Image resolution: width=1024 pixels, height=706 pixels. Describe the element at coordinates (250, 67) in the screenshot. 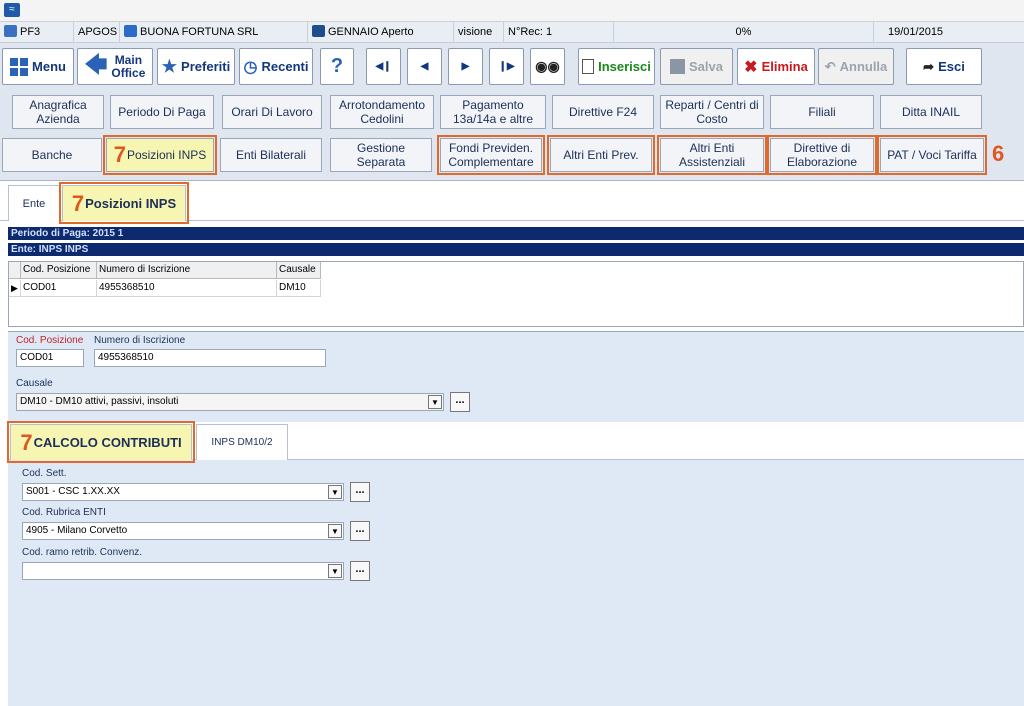

I see `clock-icon: ◷` at that location.